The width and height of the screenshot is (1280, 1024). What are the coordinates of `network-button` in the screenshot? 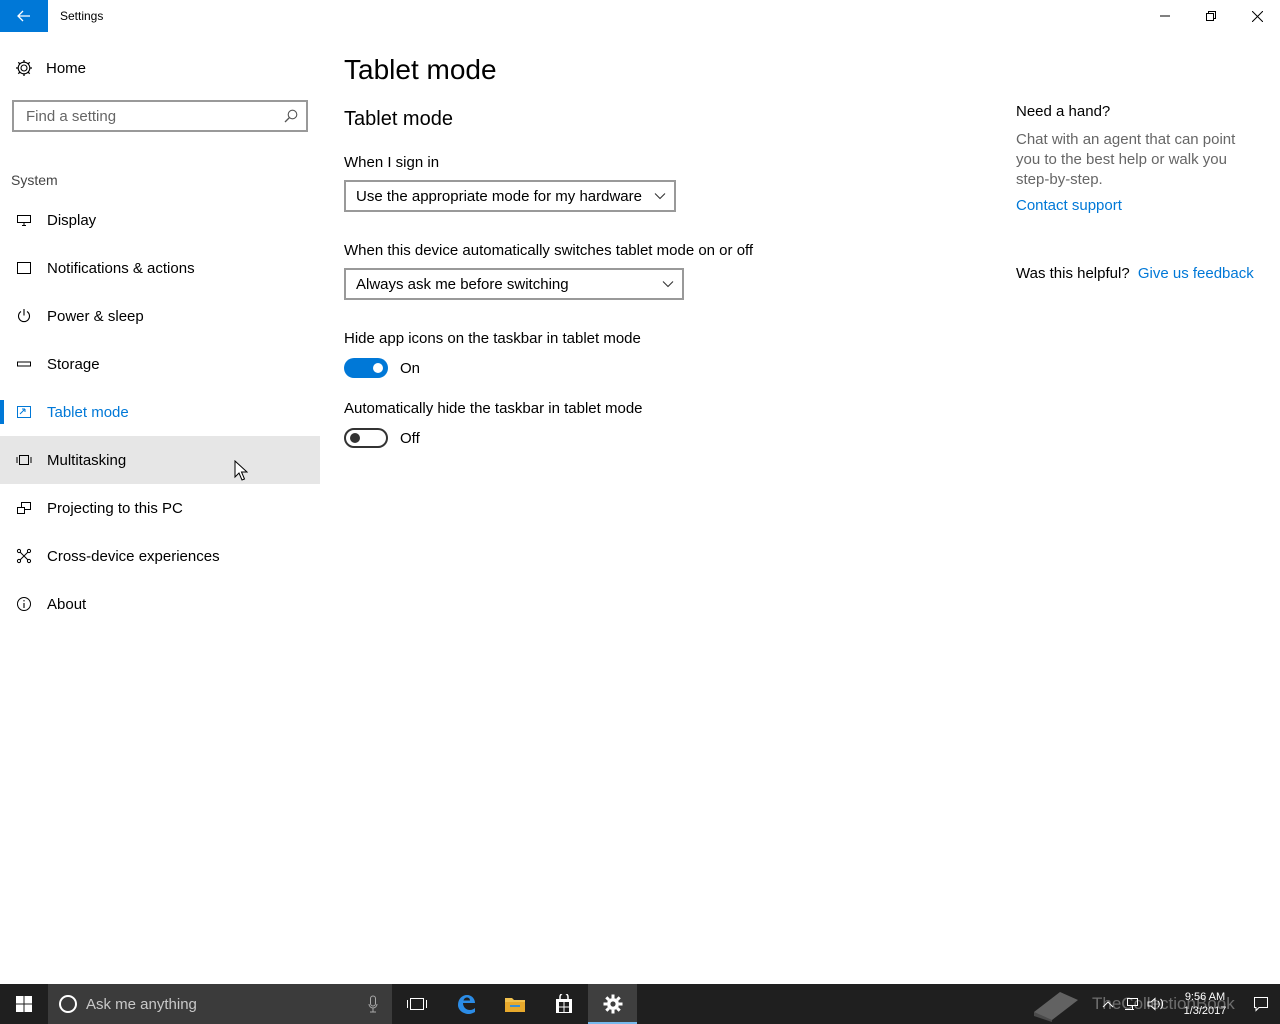 It's located at (1132, 1004).